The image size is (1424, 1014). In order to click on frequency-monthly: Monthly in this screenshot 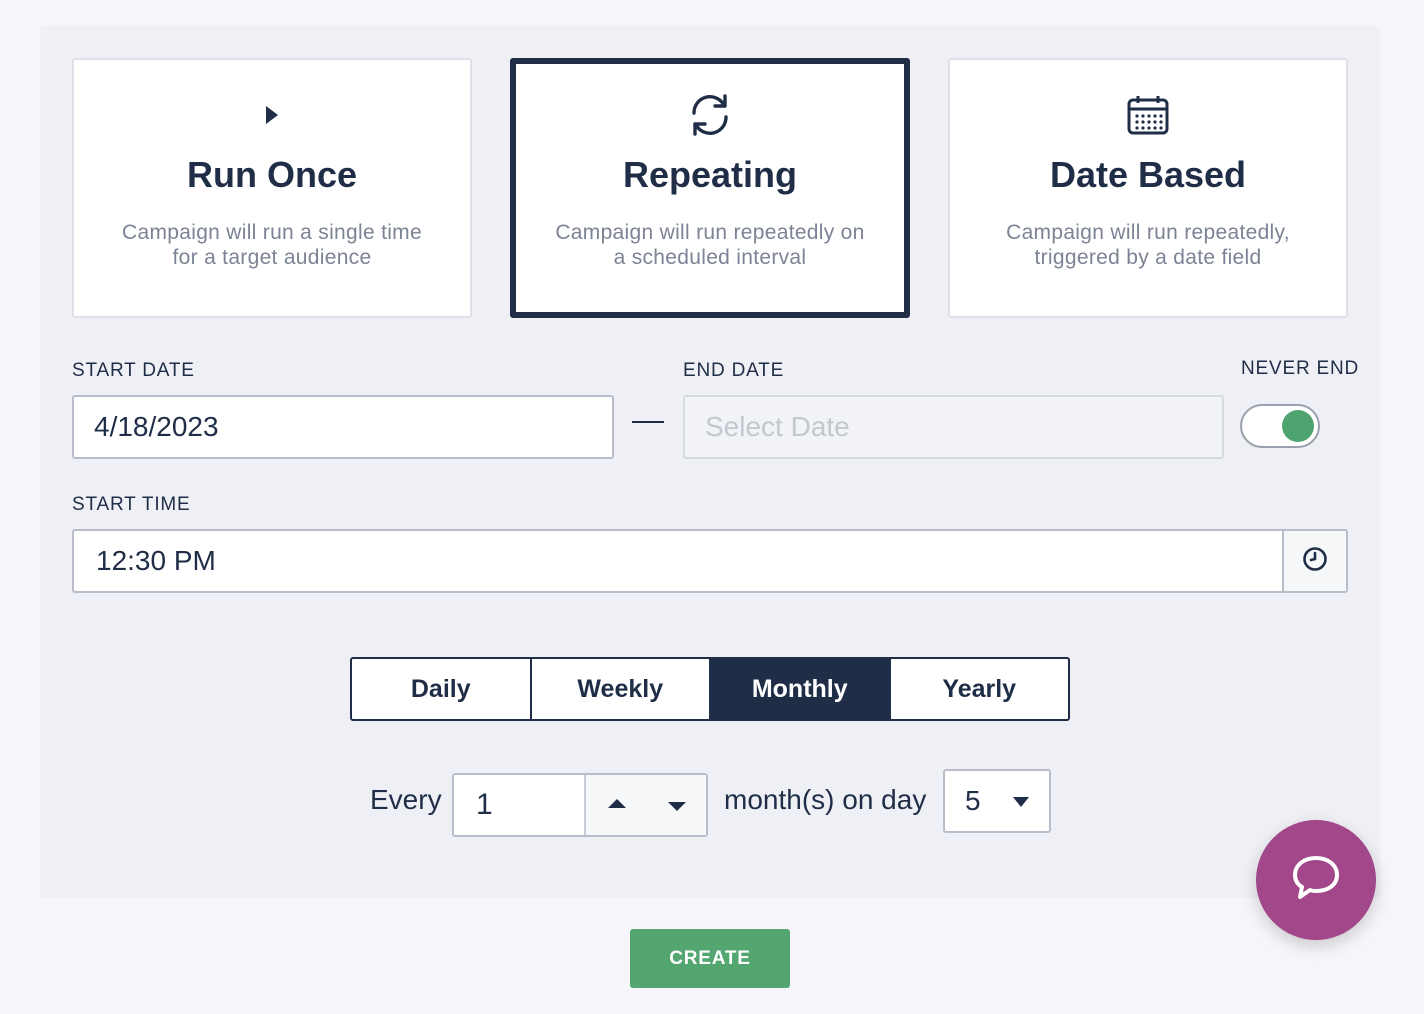, I will do `click(801, 689)`.